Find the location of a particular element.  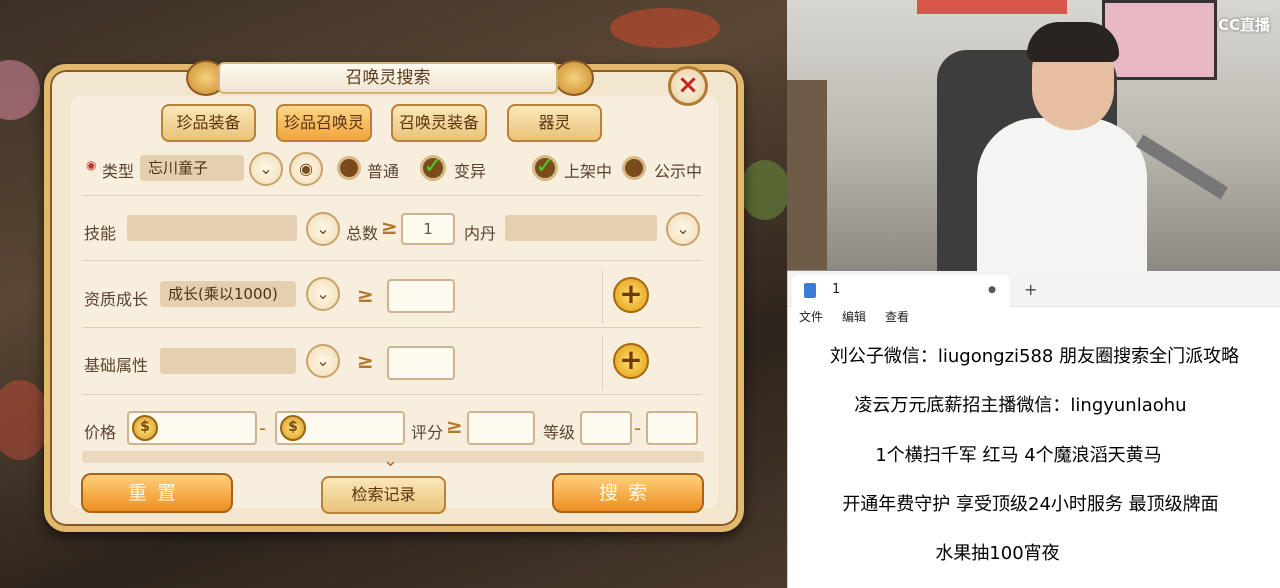

aptitude-dropdown-button: ⌄ is located at coordinates (323, 294).